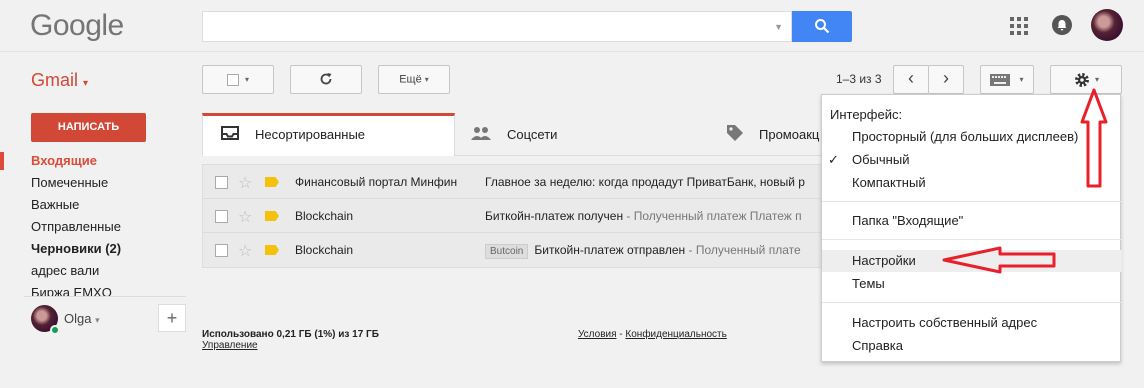 This screenshot has height=388, width=1144. What do you see at coordinates (999, 260) in the screenshot?
I see `annotation-arrow-left` at bounding box center [999, 260].